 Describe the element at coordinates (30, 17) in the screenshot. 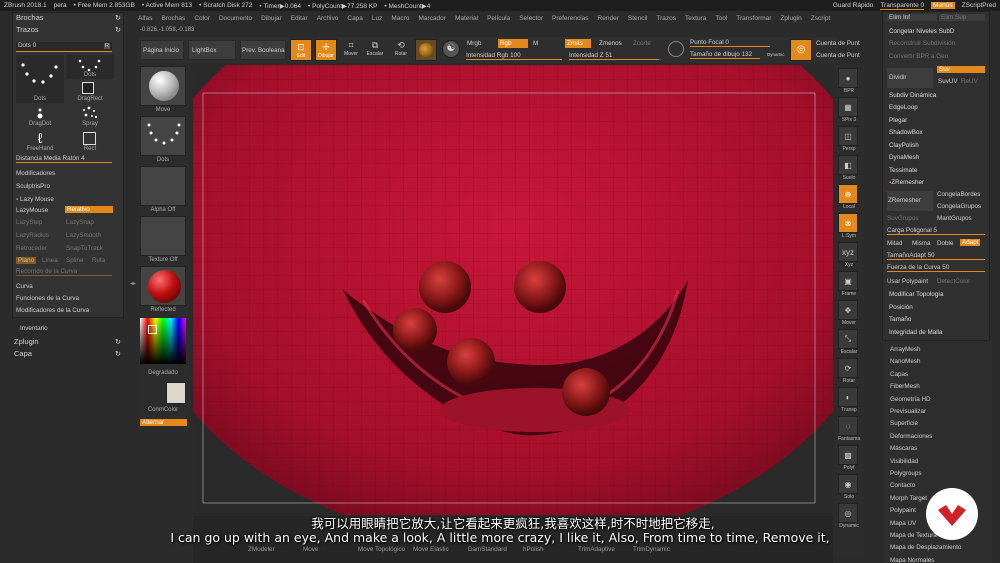

I see `brushes-header: Brochas` at that location.